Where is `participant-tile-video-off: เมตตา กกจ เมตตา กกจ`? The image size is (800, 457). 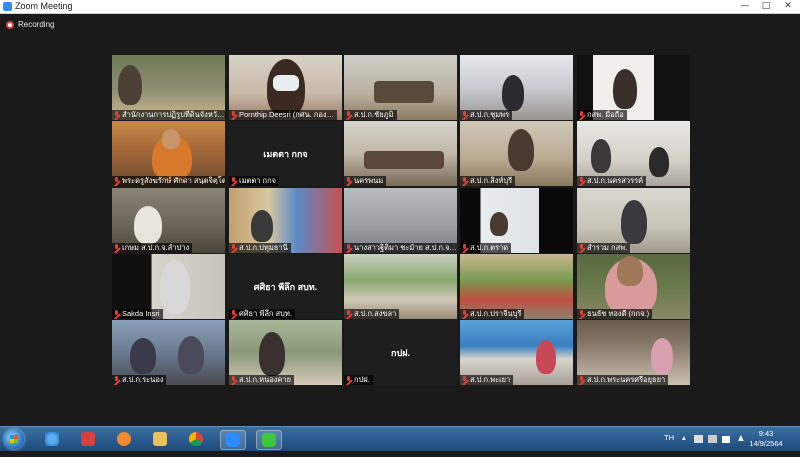 participant-tile-video-off: เมตตา กกจ เมตตา กกจ is located at coordinates (285, 153).